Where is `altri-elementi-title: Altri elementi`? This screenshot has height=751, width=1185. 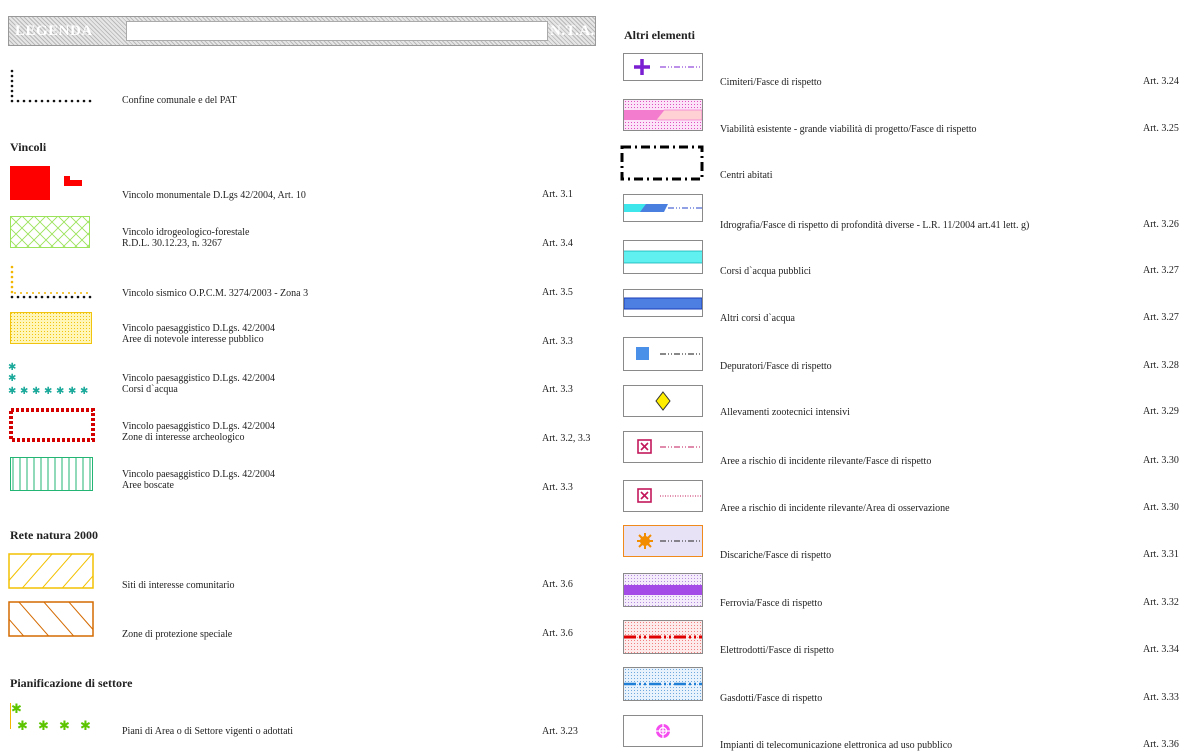
altri-elementi-title: Altri elementi is located at coordinates (659, 35).